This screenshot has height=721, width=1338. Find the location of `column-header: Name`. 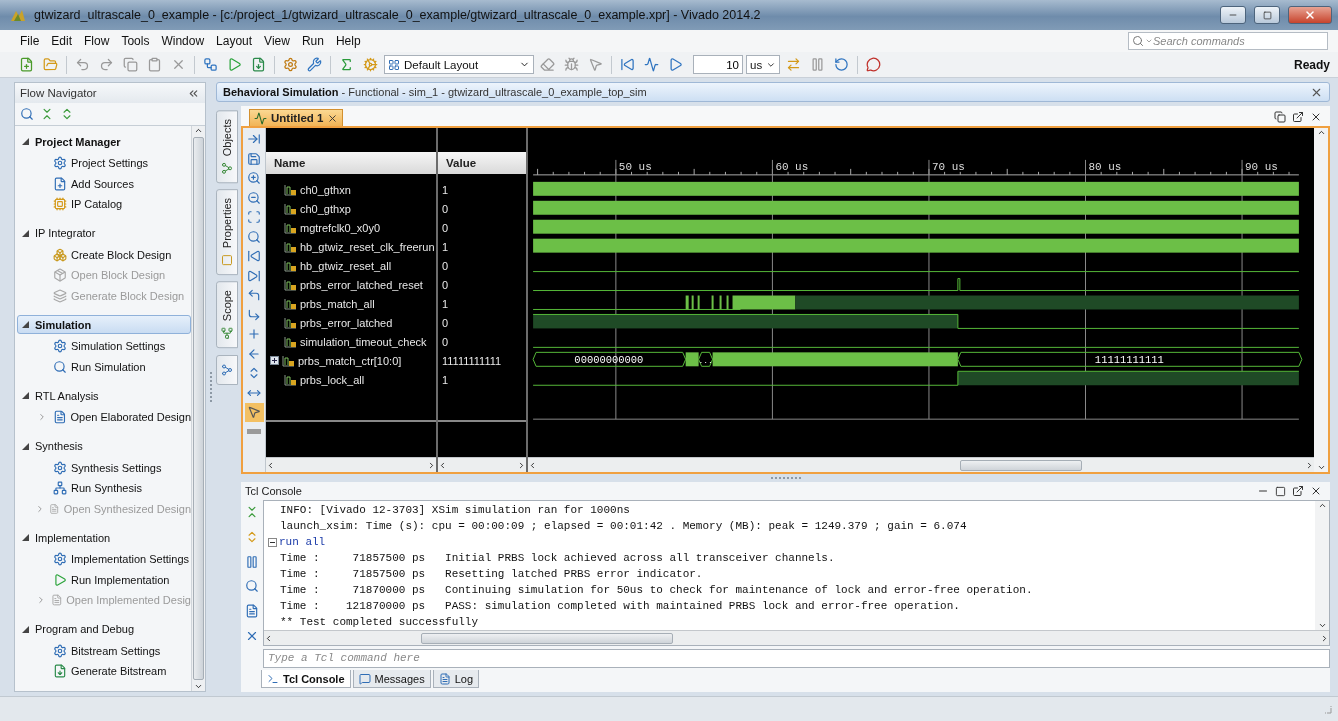

column-header: Name is located at coordinates (351, 163).